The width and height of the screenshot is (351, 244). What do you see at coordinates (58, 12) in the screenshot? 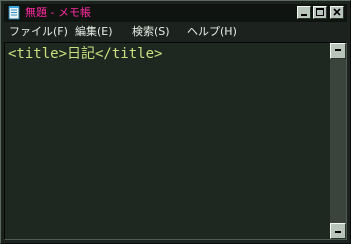
I see `window-title: 無題 - メモ帳` at bounding box center [58, 12].